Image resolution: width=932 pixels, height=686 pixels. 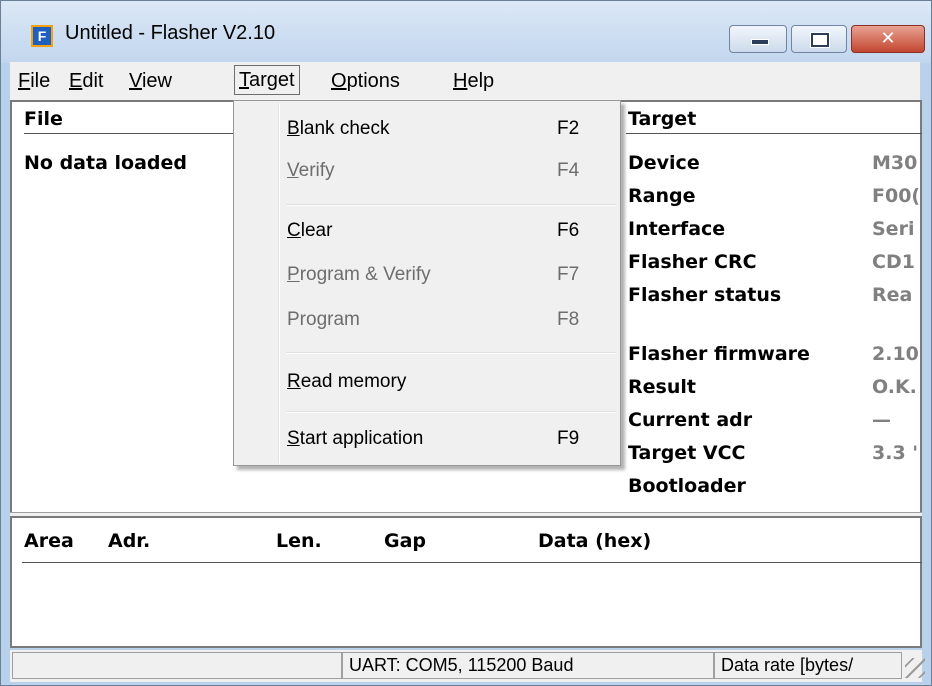 I want to click on menu-item-mnemonic: R, so click(x=294, y=381).